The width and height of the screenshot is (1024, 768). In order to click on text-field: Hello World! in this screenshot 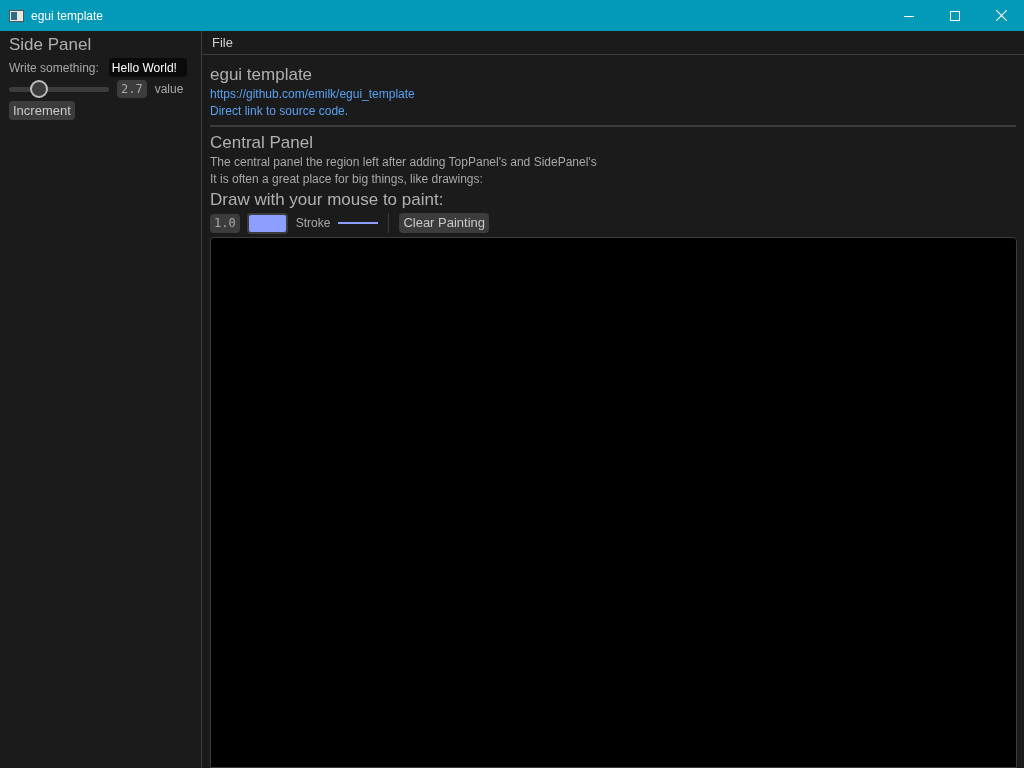, I will do `click(147, 67)`.